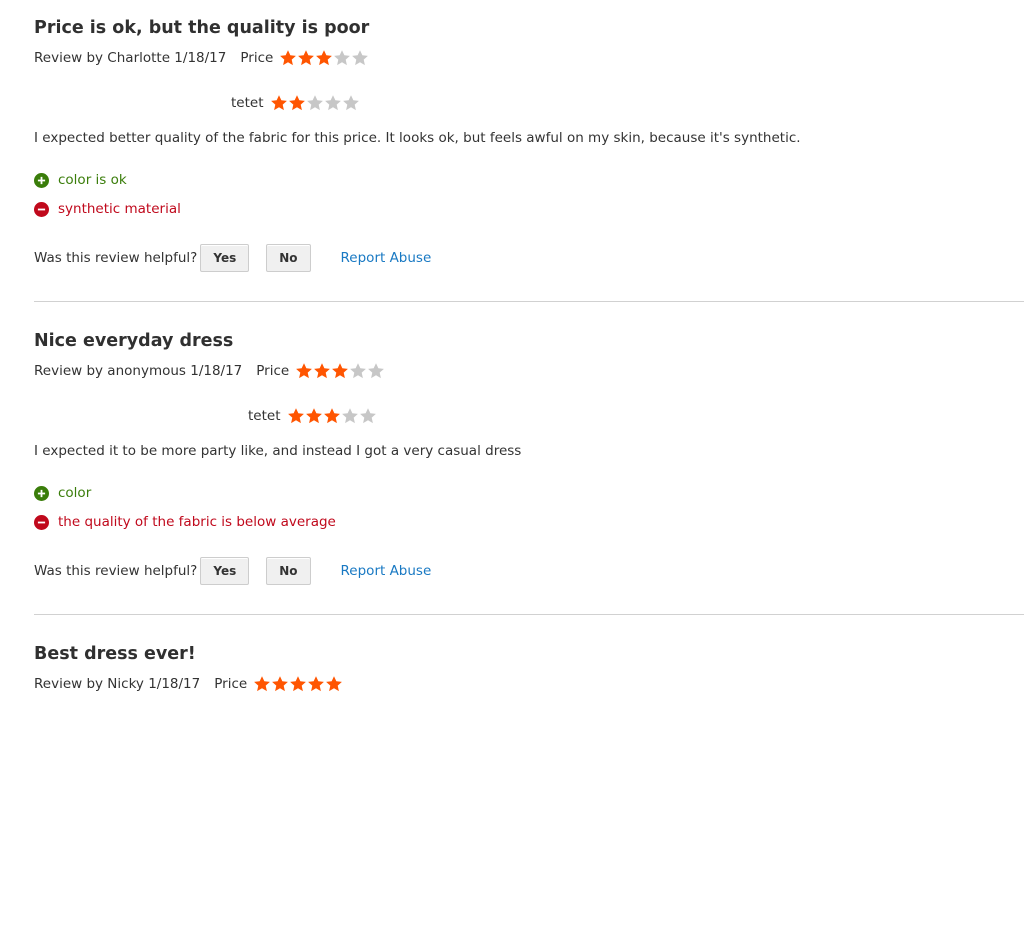 The width and height of the screenshot is (1024, 939). What do you see at coordinates (138, 371) in the screenshot?
I see `review-byline: Review by anonymous 1/18/17` at bounding box center [138, 371].